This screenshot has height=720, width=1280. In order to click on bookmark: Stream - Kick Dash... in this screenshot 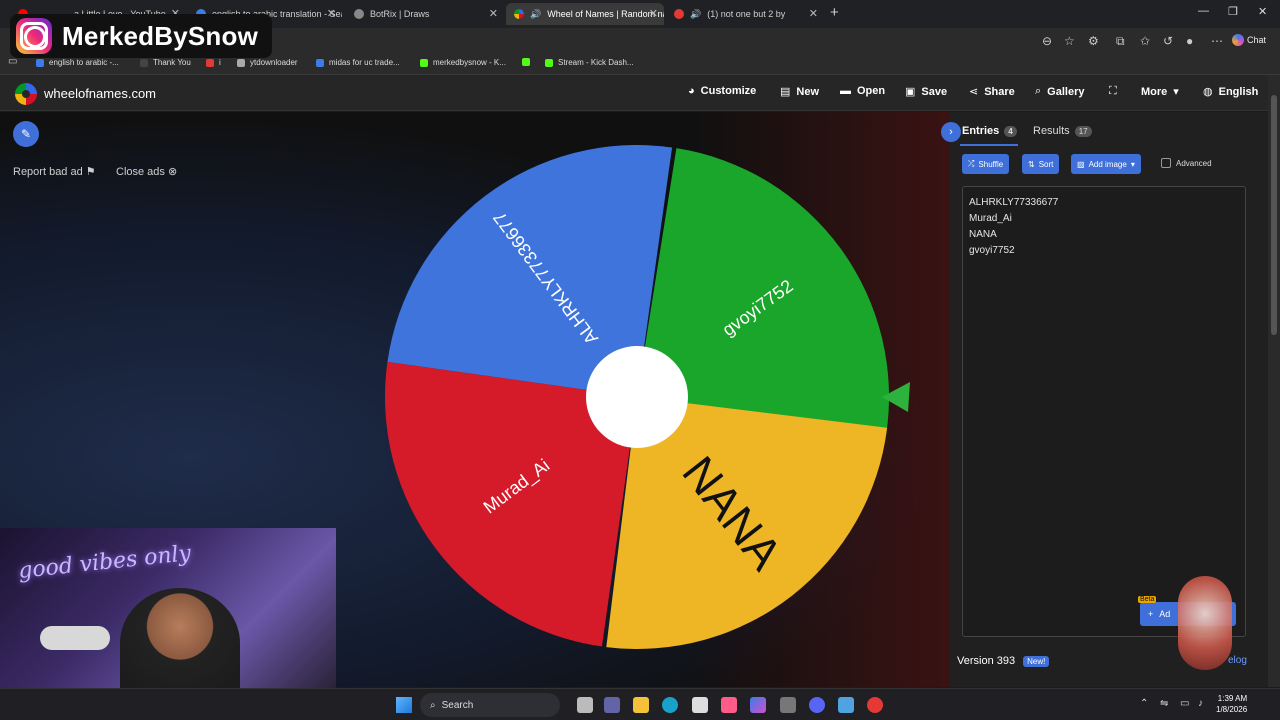, I will do `click(589, 62)`.